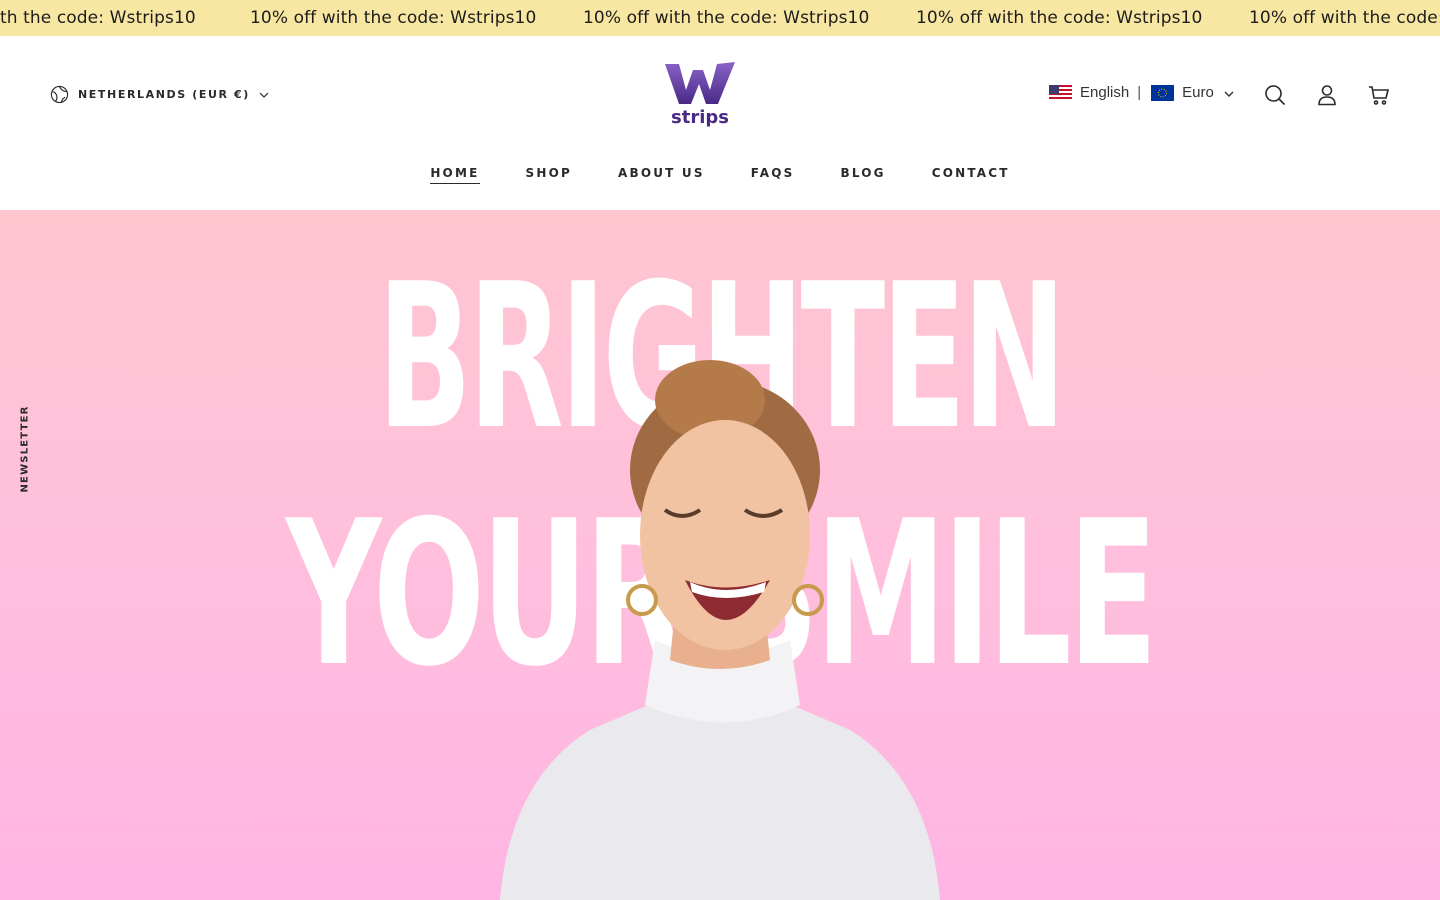  What do you see at coordinates (773, 175) in the screenshot?
I see `nav-item-faqs: FAQS` at bounding box center [773, 175].